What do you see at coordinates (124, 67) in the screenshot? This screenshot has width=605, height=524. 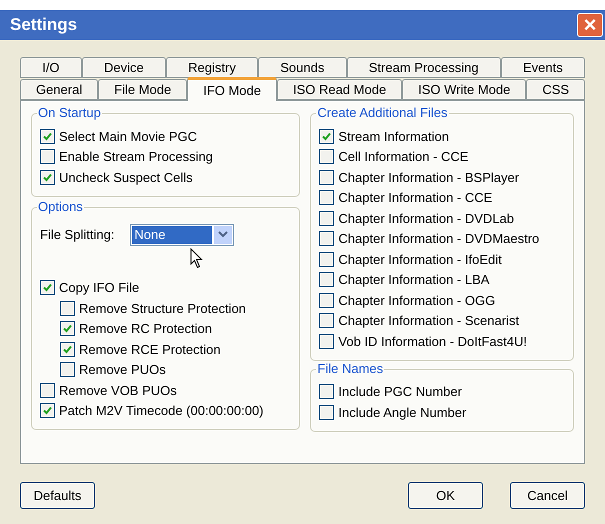 I see `tab: Device` at bounding box center [124, 67].